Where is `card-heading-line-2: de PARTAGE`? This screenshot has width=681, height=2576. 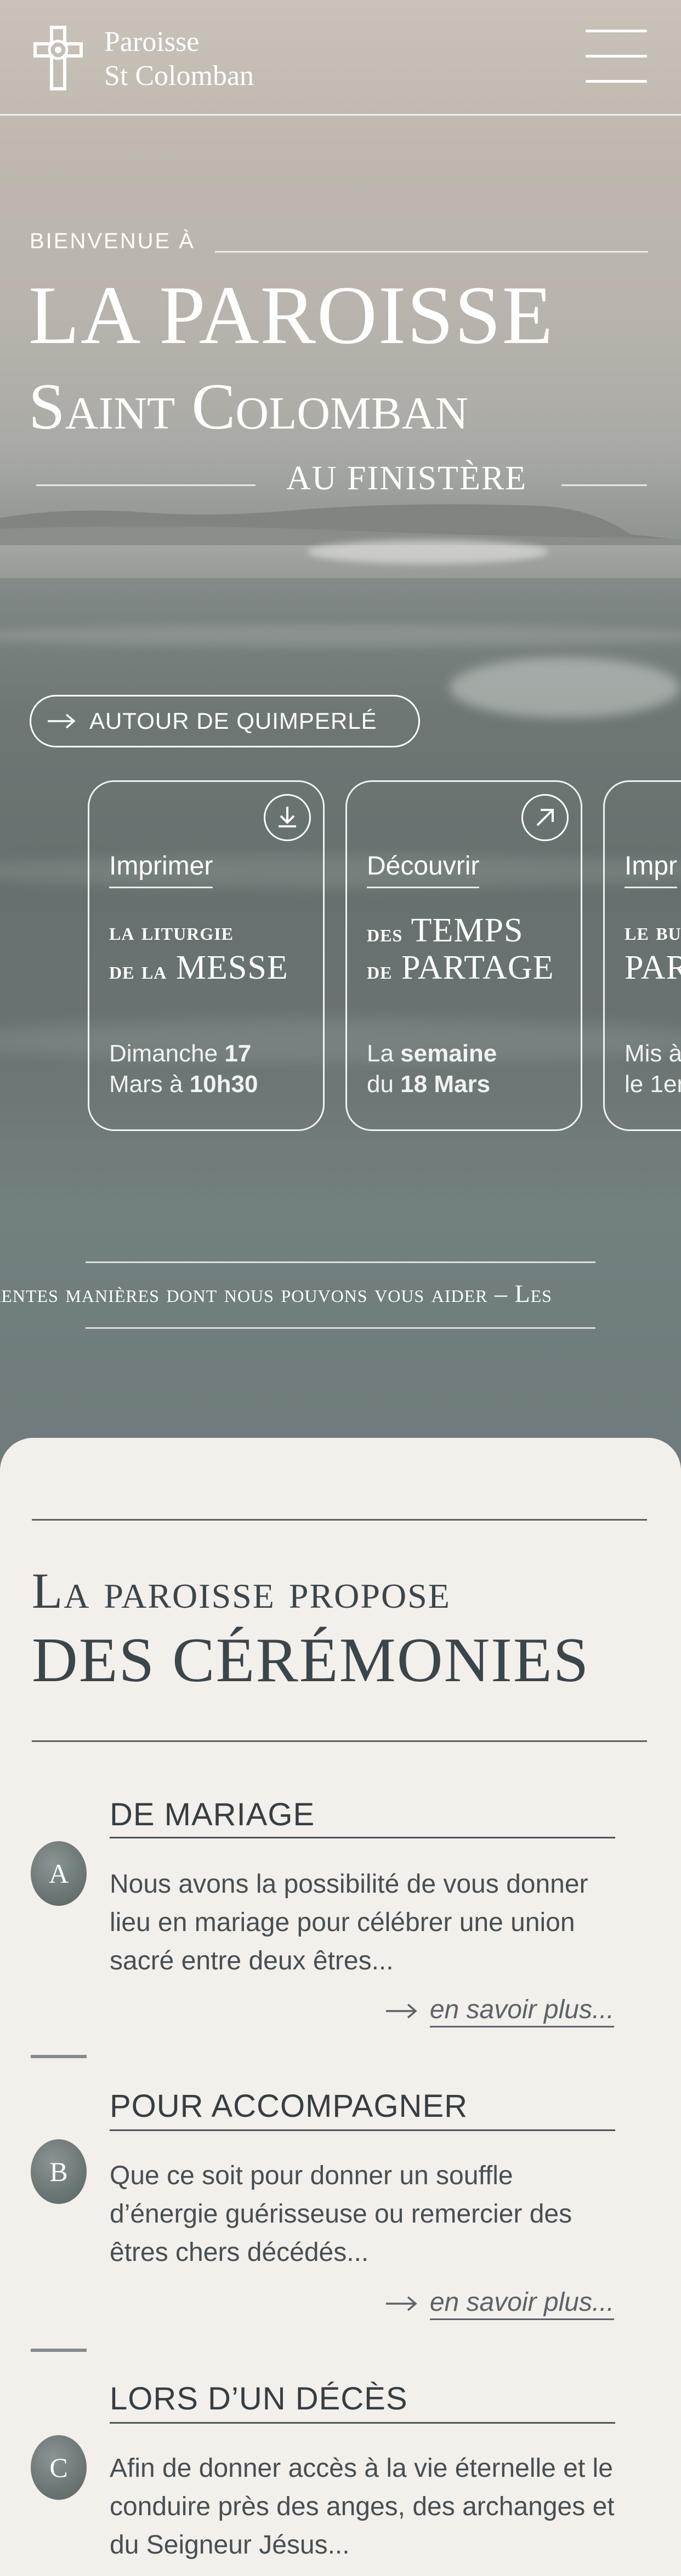 card-heading-line-2: de PARTAGE is located at coordinates (460, 968).